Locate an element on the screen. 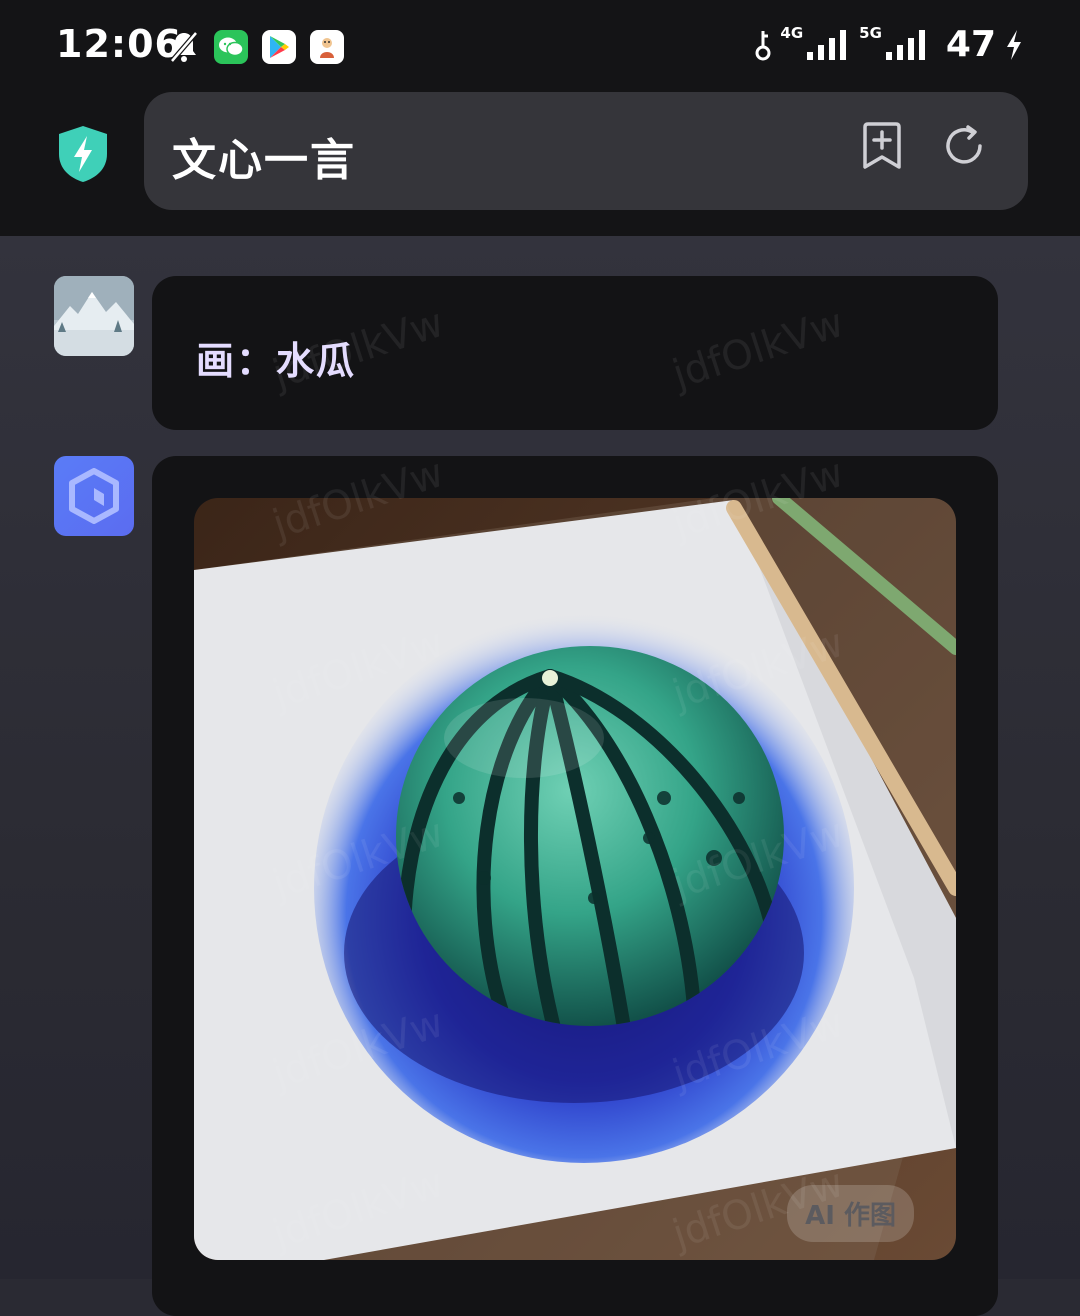 Image resolution: width=1080 pixels, height=1316 pixels. address-bar: 文心一言 is located at coordinates (586, 151).